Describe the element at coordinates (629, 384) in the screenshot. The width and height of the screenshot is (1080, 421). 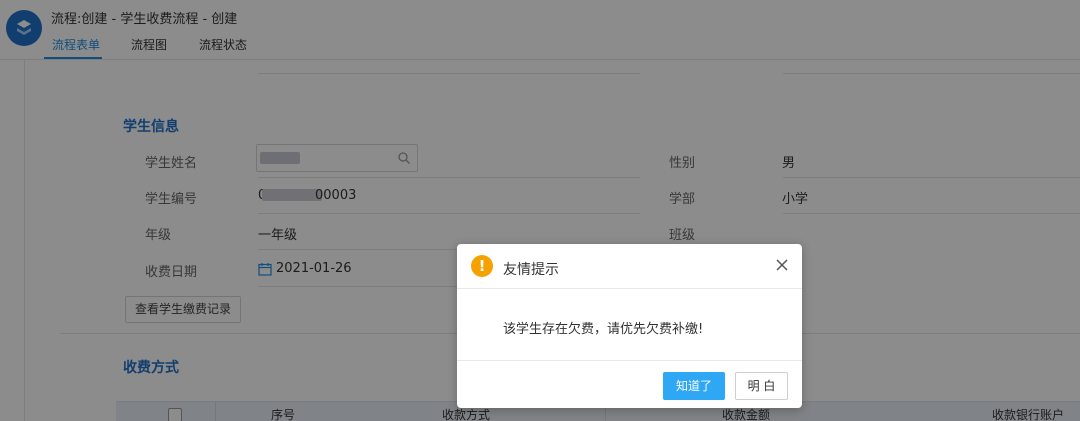
I see `dialog-footer: 知道了 明 白` at that location.